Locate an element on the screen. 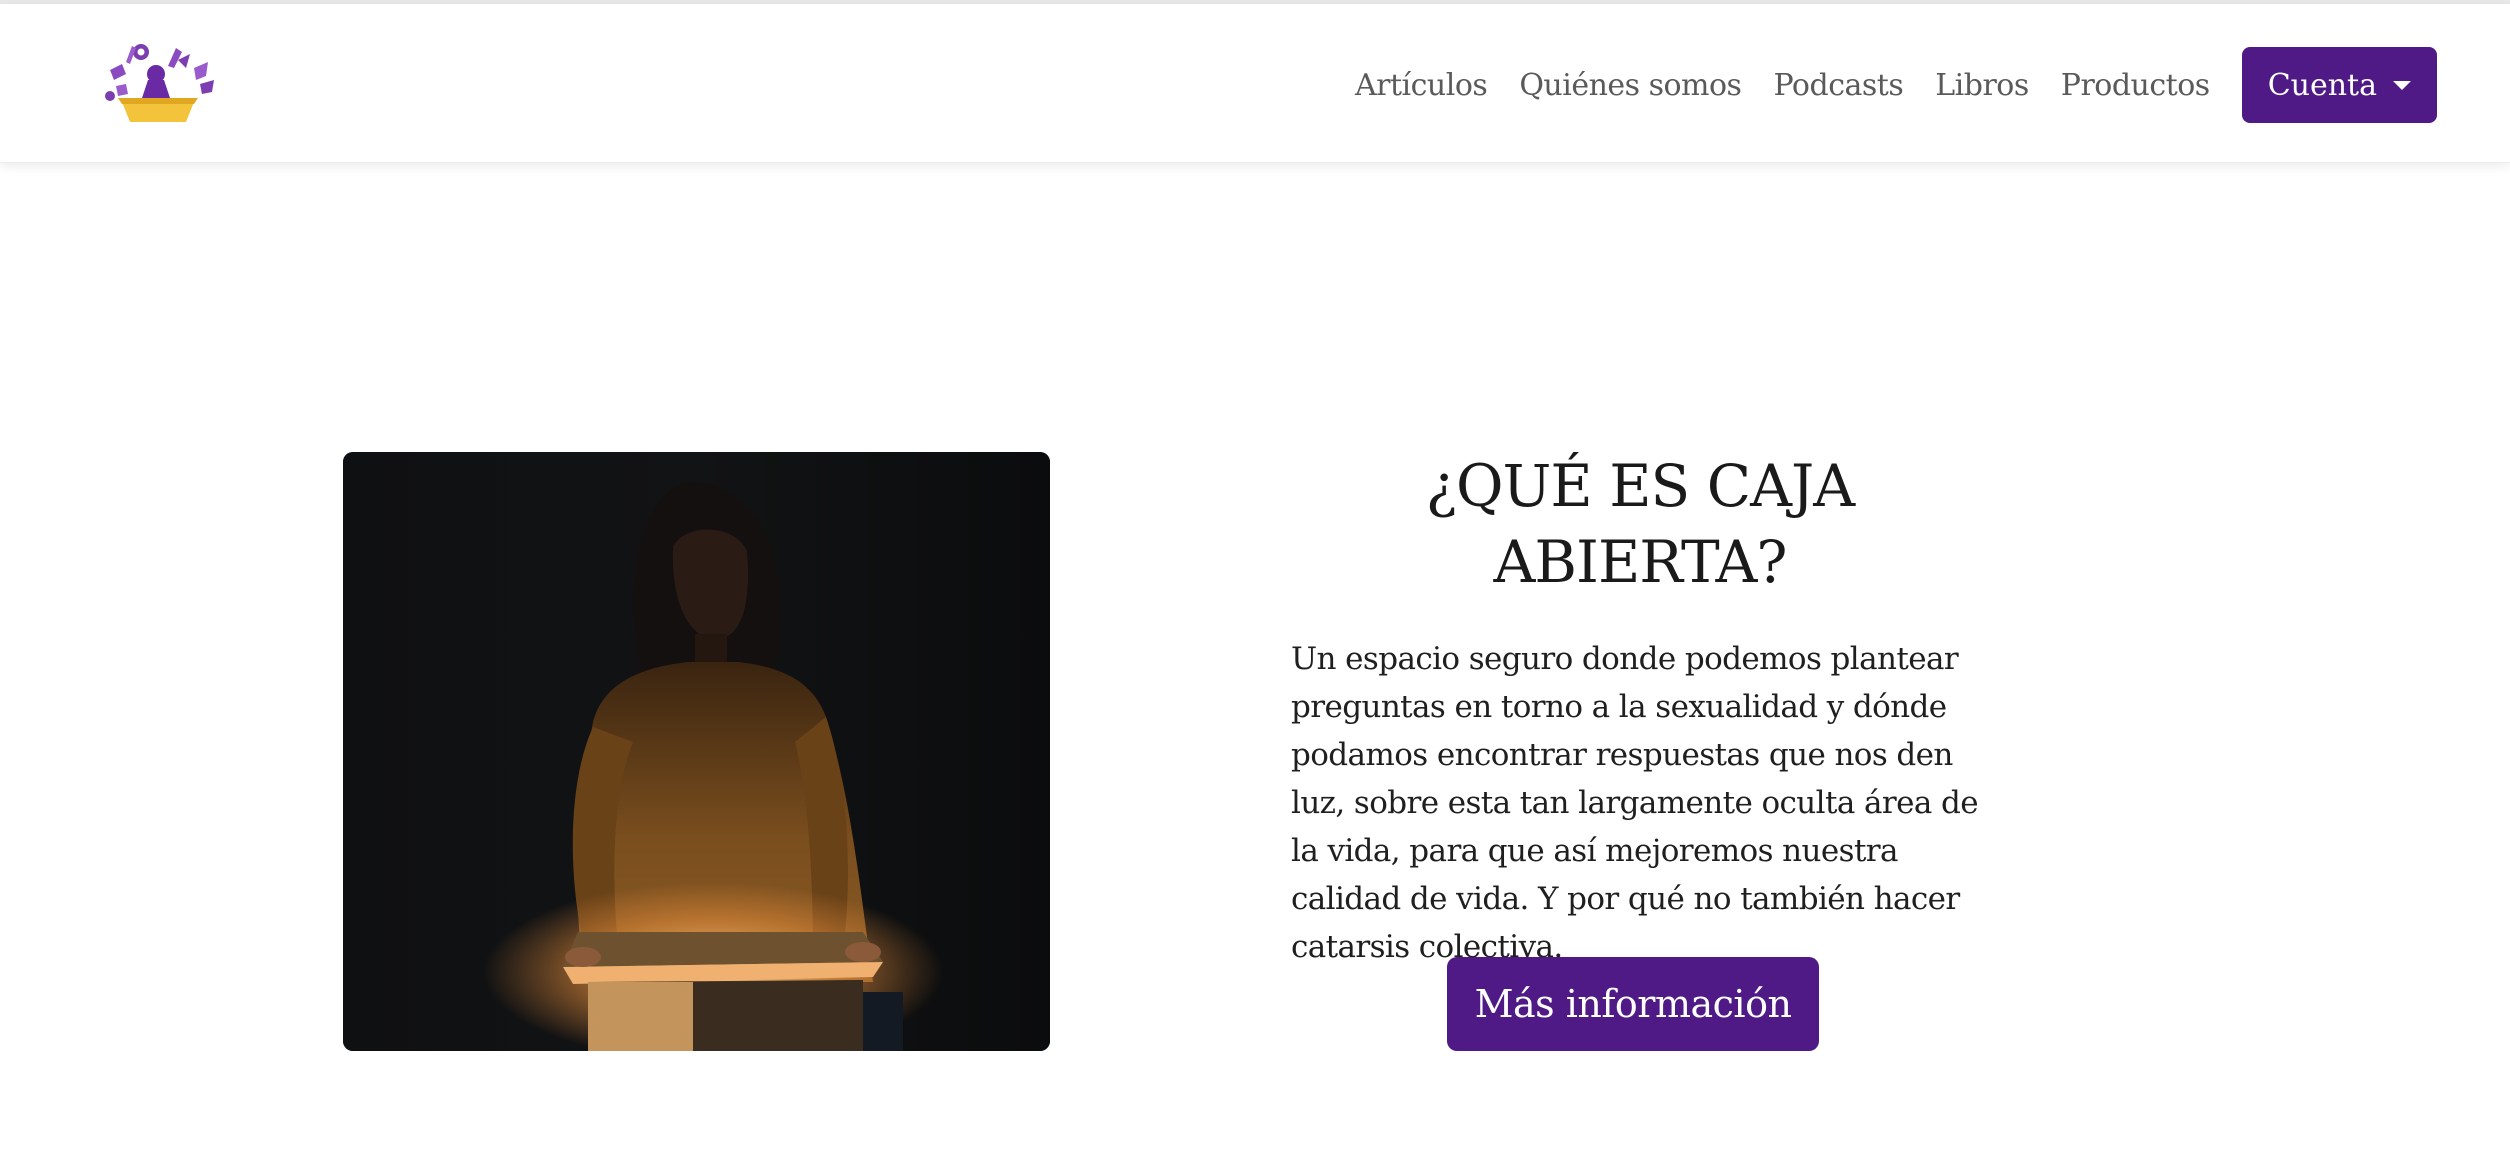 This screenshot has width=2510, height=1150. account-dropdown-button: Cuenta is located at coordinates (2339, 85).